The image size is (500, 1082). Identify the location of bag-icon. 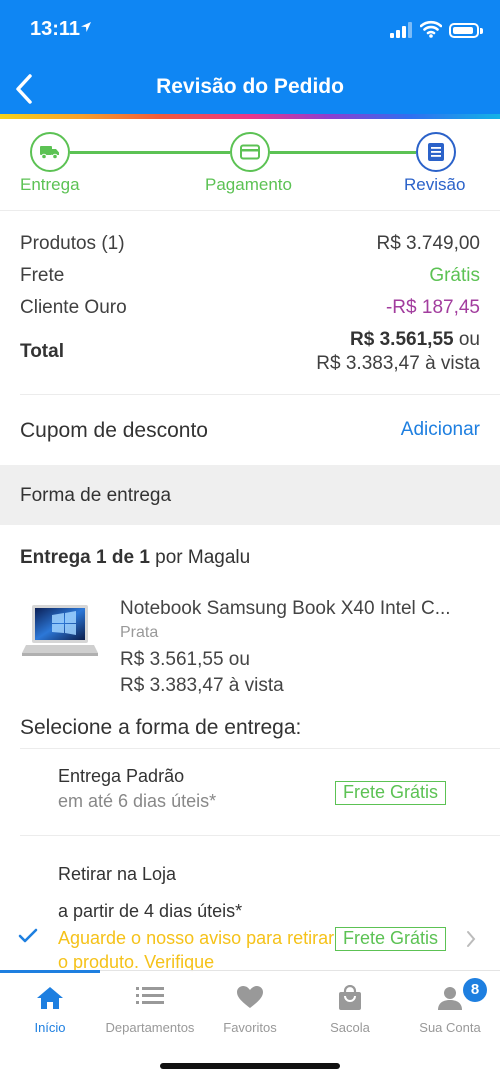
(350, 997).